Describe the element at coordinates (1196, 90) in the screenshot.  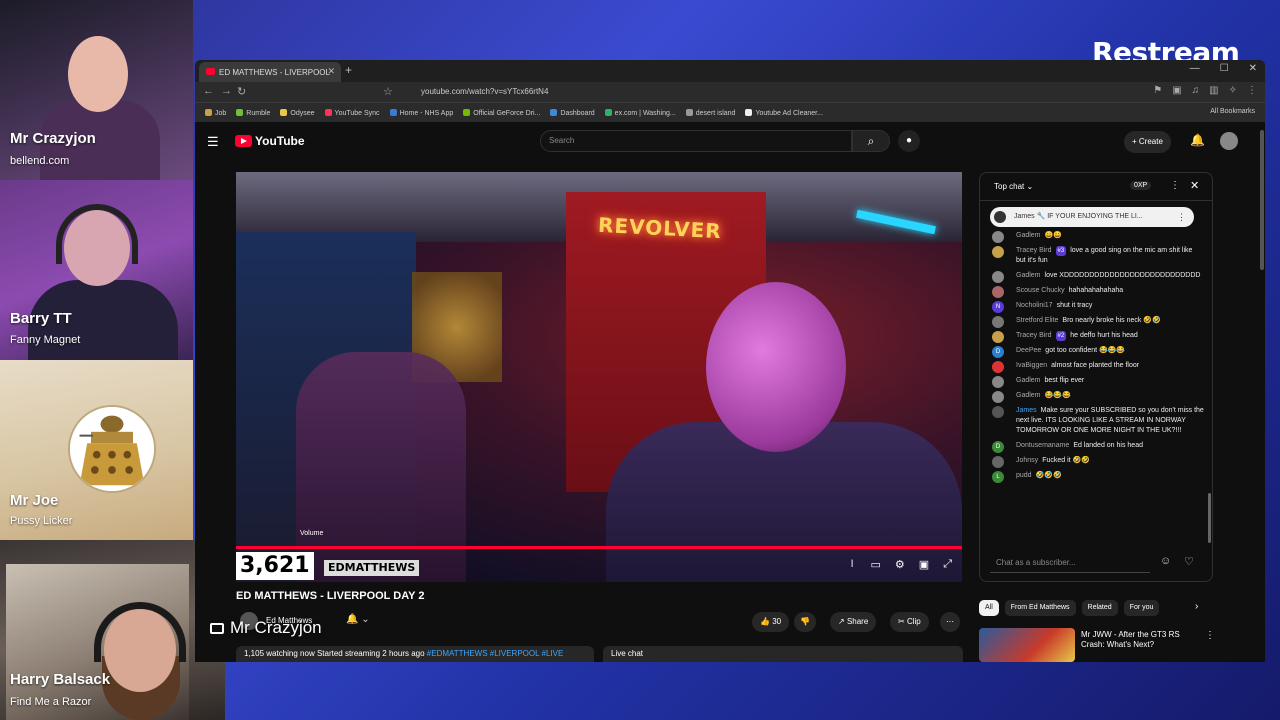
I see `music-icon: ♫` at that location.